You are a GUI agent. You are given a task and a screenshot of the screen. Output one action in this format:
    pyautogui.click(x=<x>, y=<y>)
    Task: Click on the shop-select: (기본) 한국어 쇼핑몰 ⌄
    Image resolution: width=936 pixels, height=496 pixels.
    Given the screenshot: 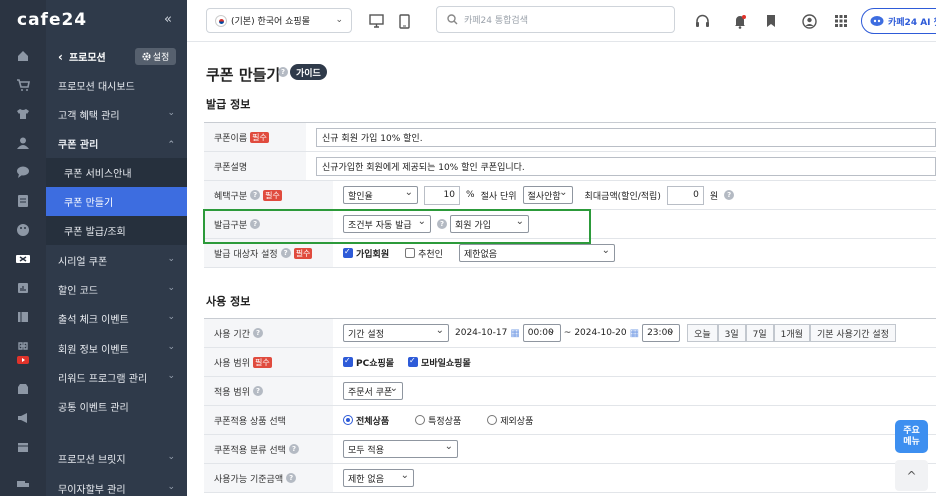 What is the action you would take?
    pyautogui.click(x=279, y=20)
    